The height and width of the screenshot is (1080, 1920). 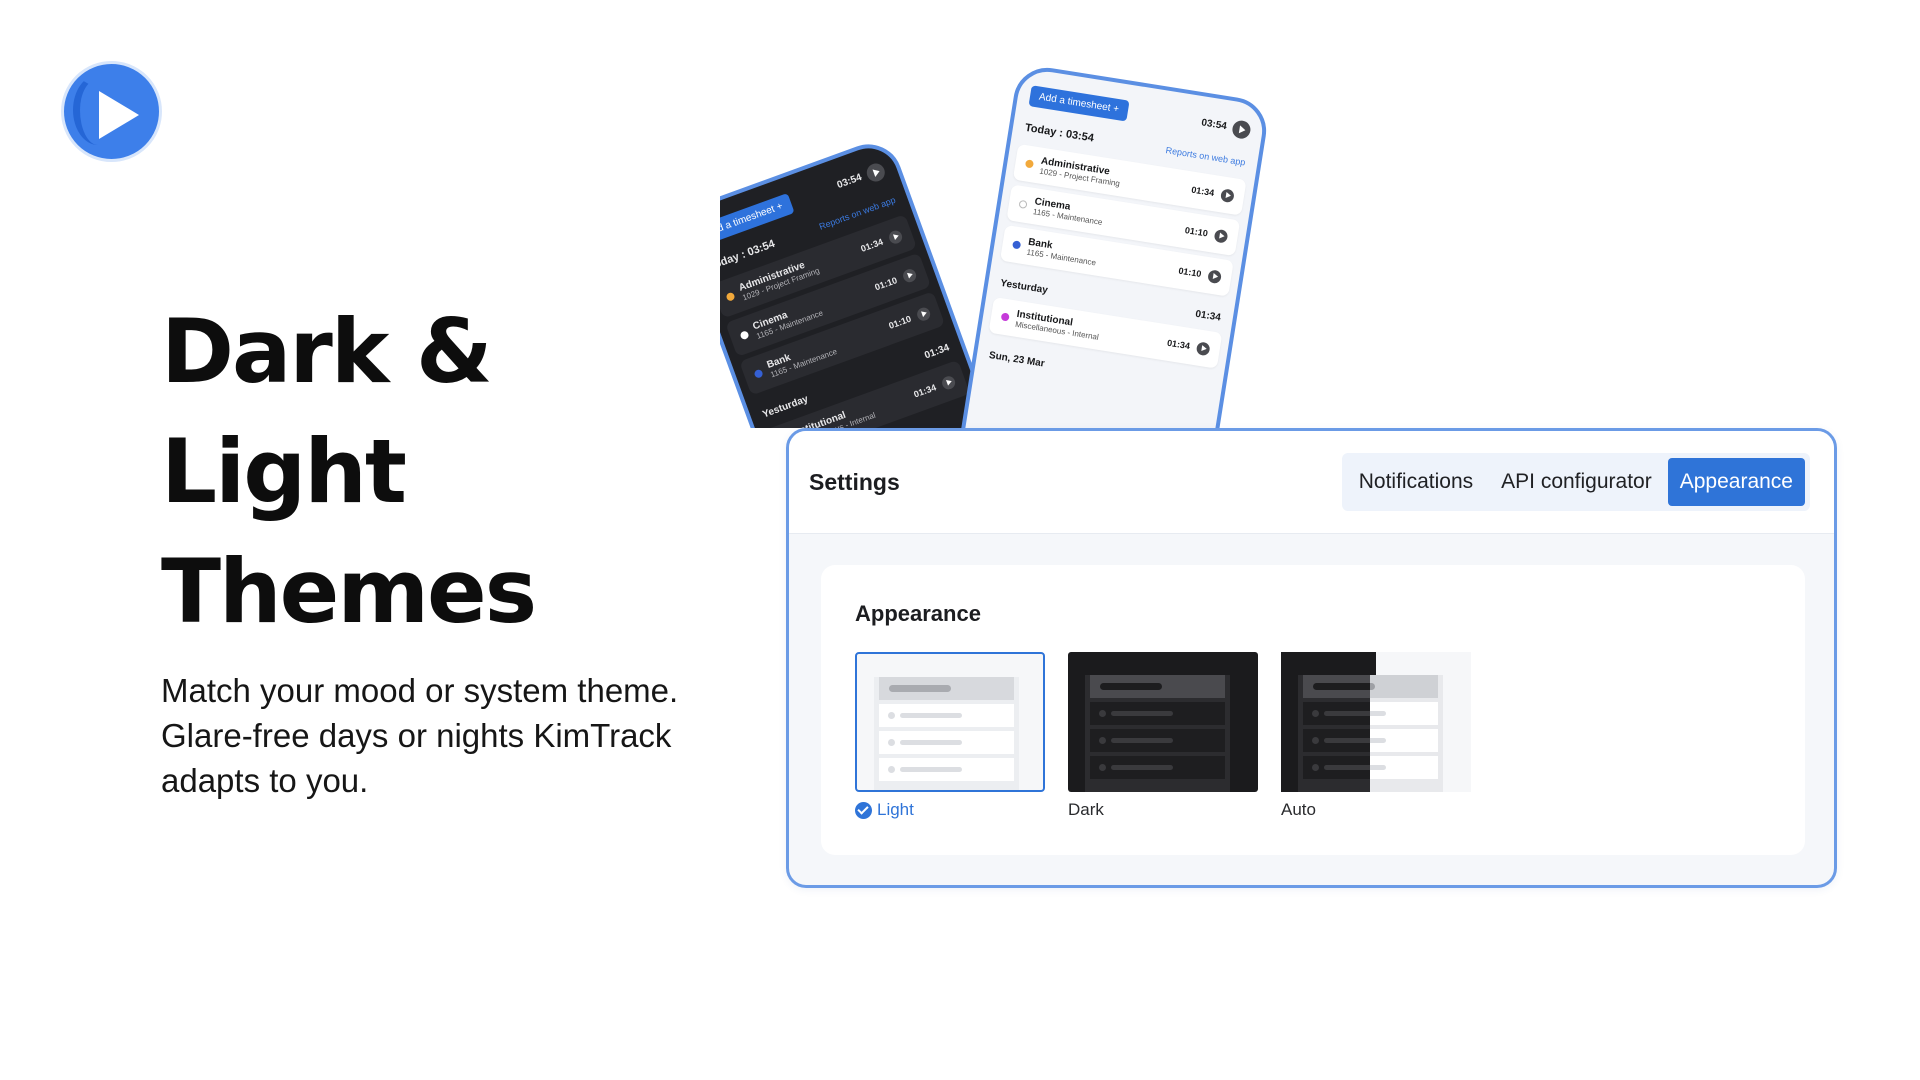 I want to click on theme-label-text: Dark, so click(x=1086, y=809).